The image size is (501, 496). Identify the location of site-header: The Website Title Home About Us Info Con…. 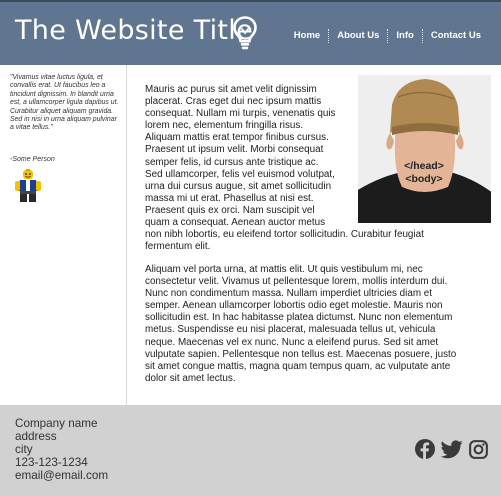
(250, 32).